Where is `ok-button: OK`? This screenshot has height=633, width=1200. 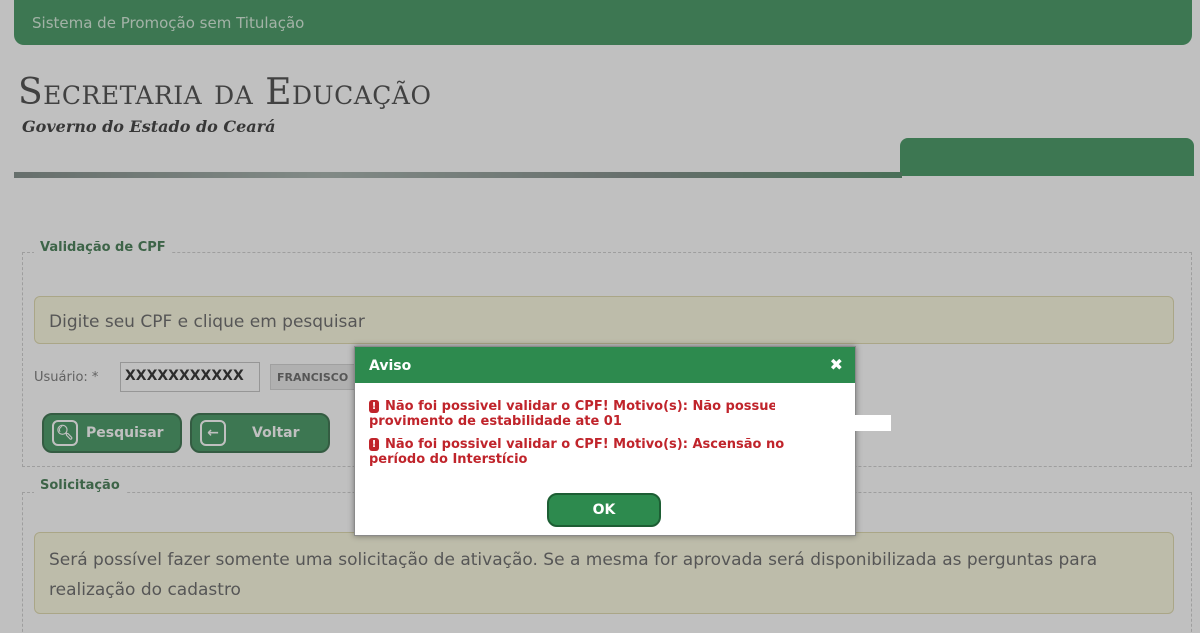
ok-button: OK is located at coordinates (604, 510).